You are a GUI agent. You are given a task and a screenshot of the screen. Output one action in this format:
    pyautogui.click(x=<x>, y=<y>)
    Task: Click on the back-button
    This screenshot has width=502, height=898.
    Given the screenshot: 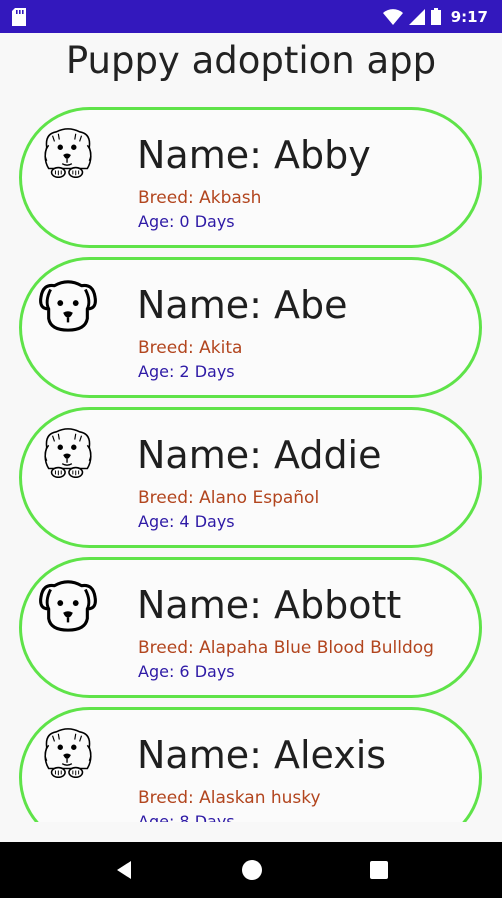 What is the action you would take?
    pyautogui.click(x=124, y=870)
    